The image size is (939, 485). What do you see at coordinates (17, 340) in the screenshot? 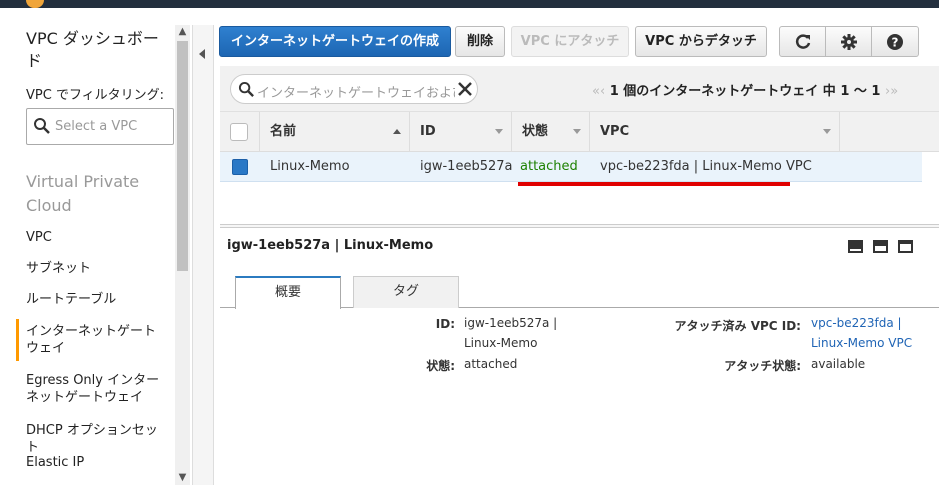
I see `sidebar-active-indicator` at bounding box center [17, 340].